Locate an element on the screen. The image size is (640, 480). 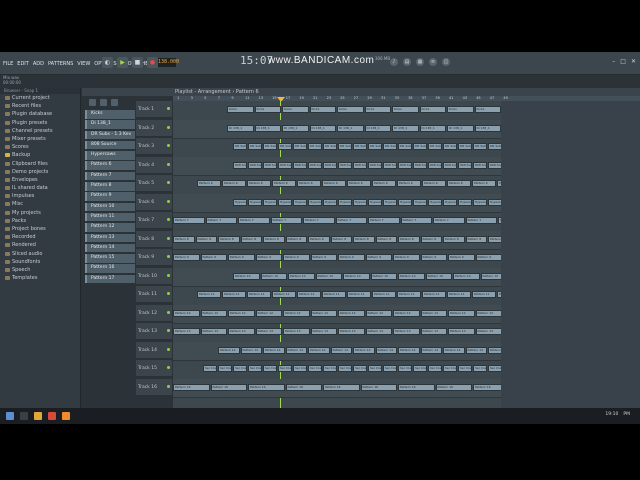
piano-roll-icon: ▤ is located at coordinates (407, 62).